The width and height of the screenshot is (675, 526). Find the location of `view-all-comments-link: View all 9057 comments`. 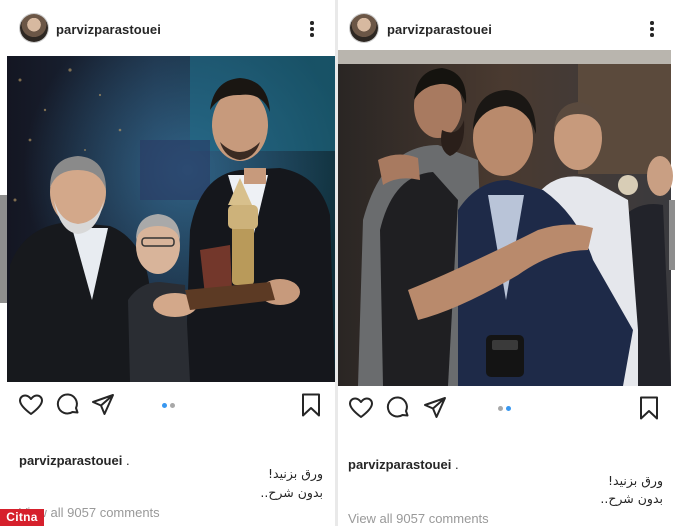

view-all-comments-link: View all 9057 comments is located at coordinates (418, 518).